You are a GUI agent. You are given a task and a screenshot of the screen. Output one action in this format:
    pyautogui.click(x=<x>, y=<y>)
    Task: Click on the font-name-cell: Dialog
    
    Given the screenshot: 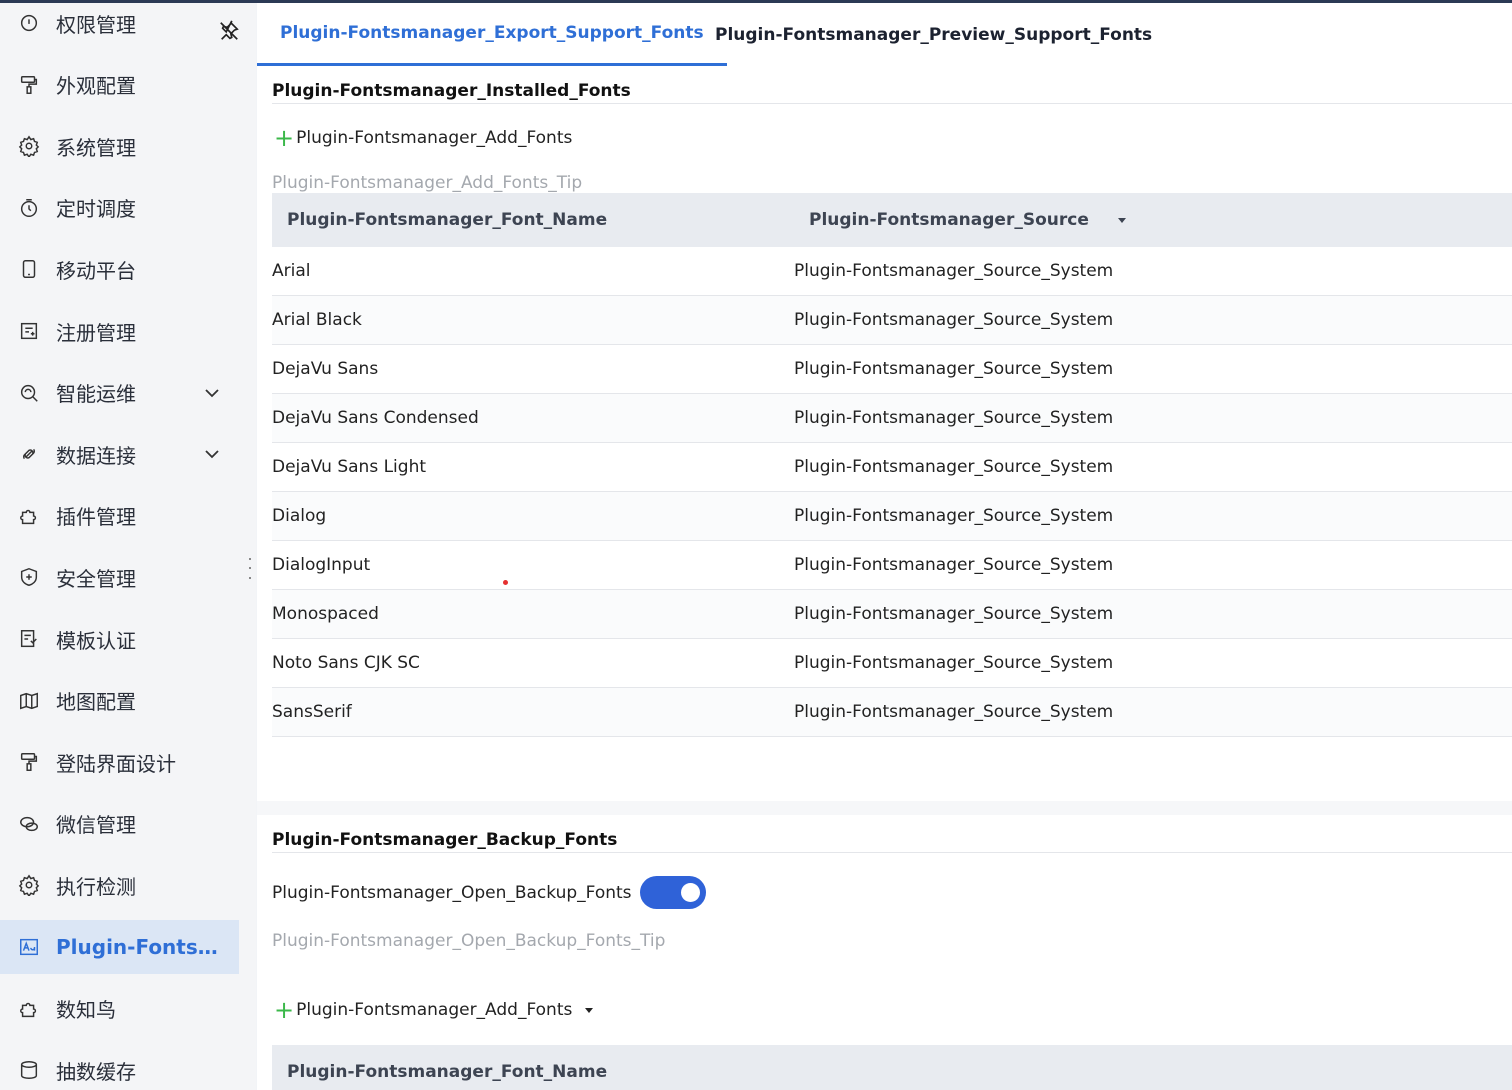 What is the action you would take?
    pyautogui.click(x=299, y=516)
    